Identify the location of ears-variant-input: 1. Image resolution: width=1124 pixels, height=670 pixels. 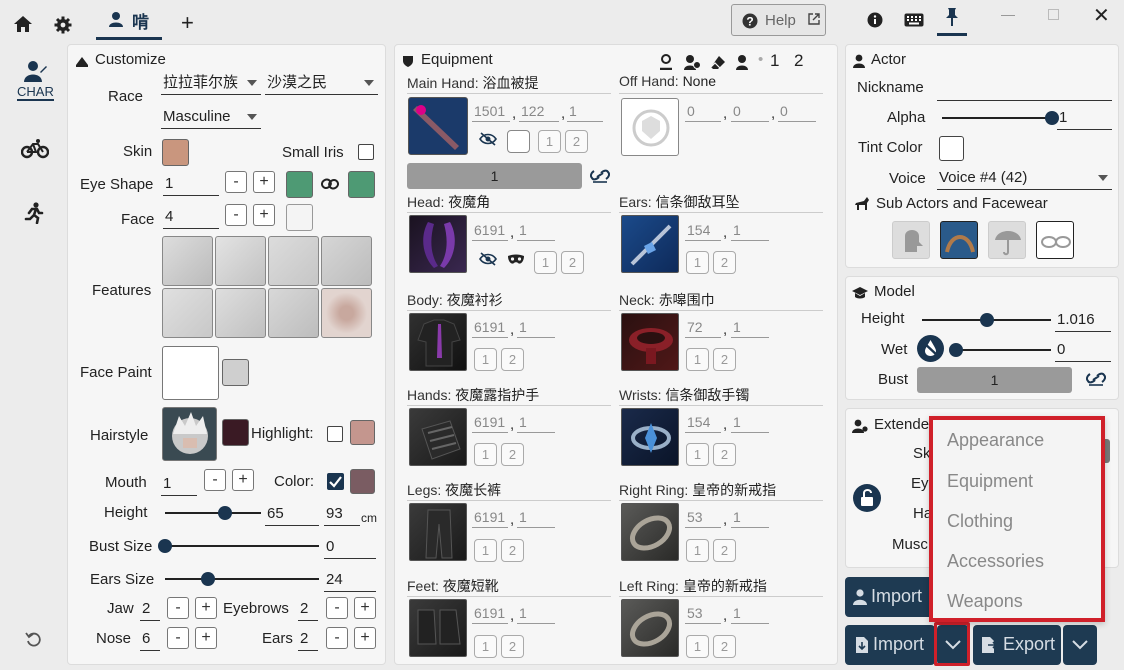
(750, 230).